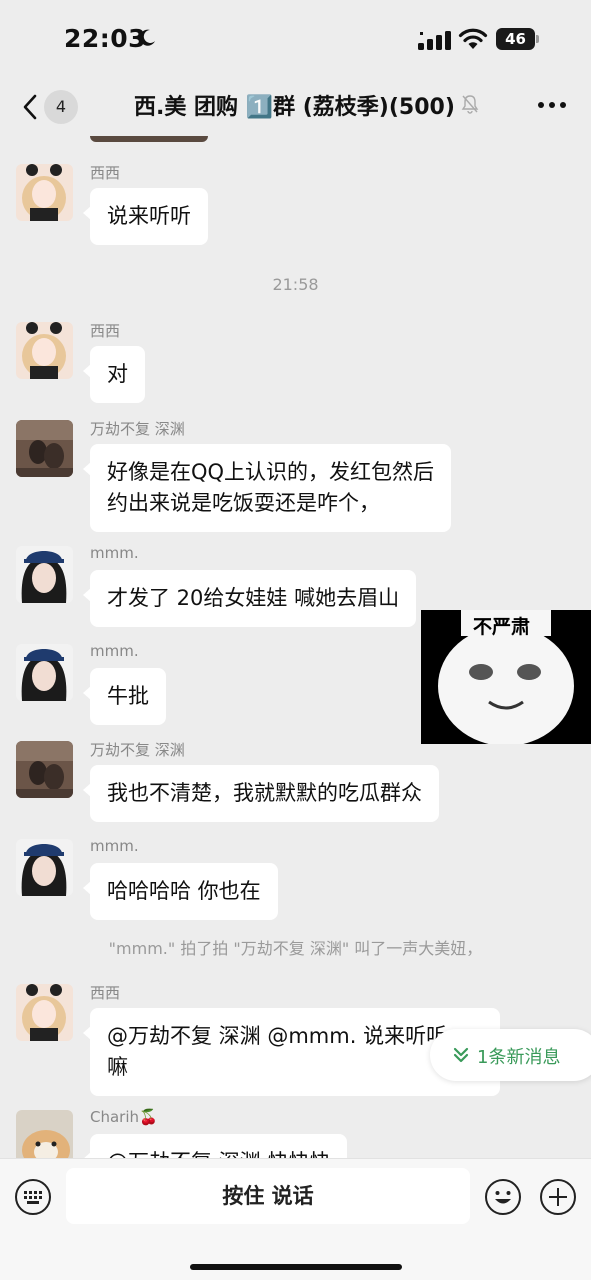 Image resolution: width=591 pixels, height=1280 pixels. I want to click on time-divider: 21:58, so click(295, 284).